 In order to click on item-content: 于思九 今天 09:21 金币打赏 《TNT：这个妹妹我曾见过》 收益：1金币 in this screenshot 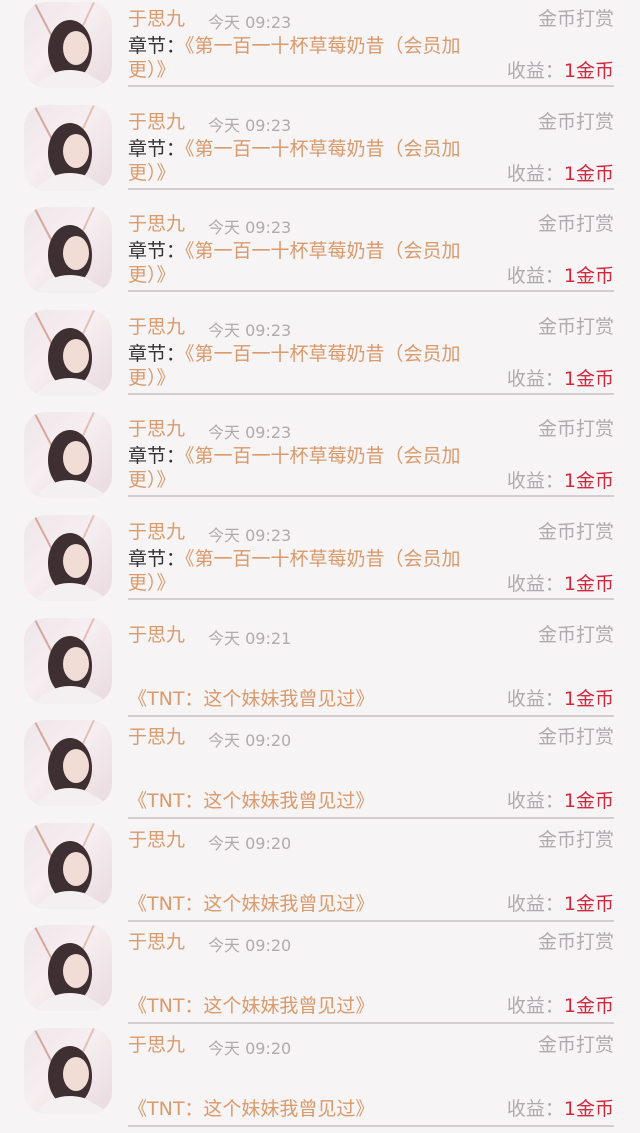, I will do `click(371, 663)`.